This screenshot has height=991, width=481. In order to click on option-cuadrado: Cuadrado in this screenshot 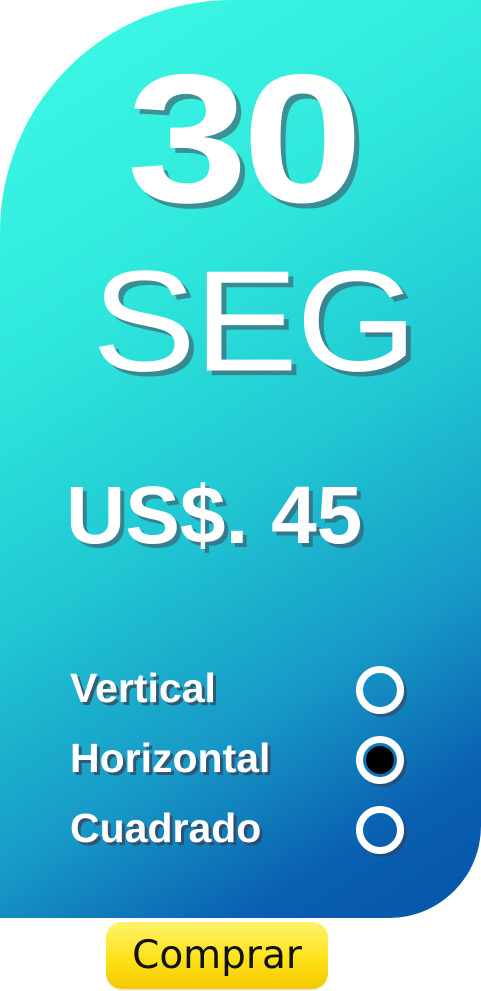, I will do `click(240, 835)`.